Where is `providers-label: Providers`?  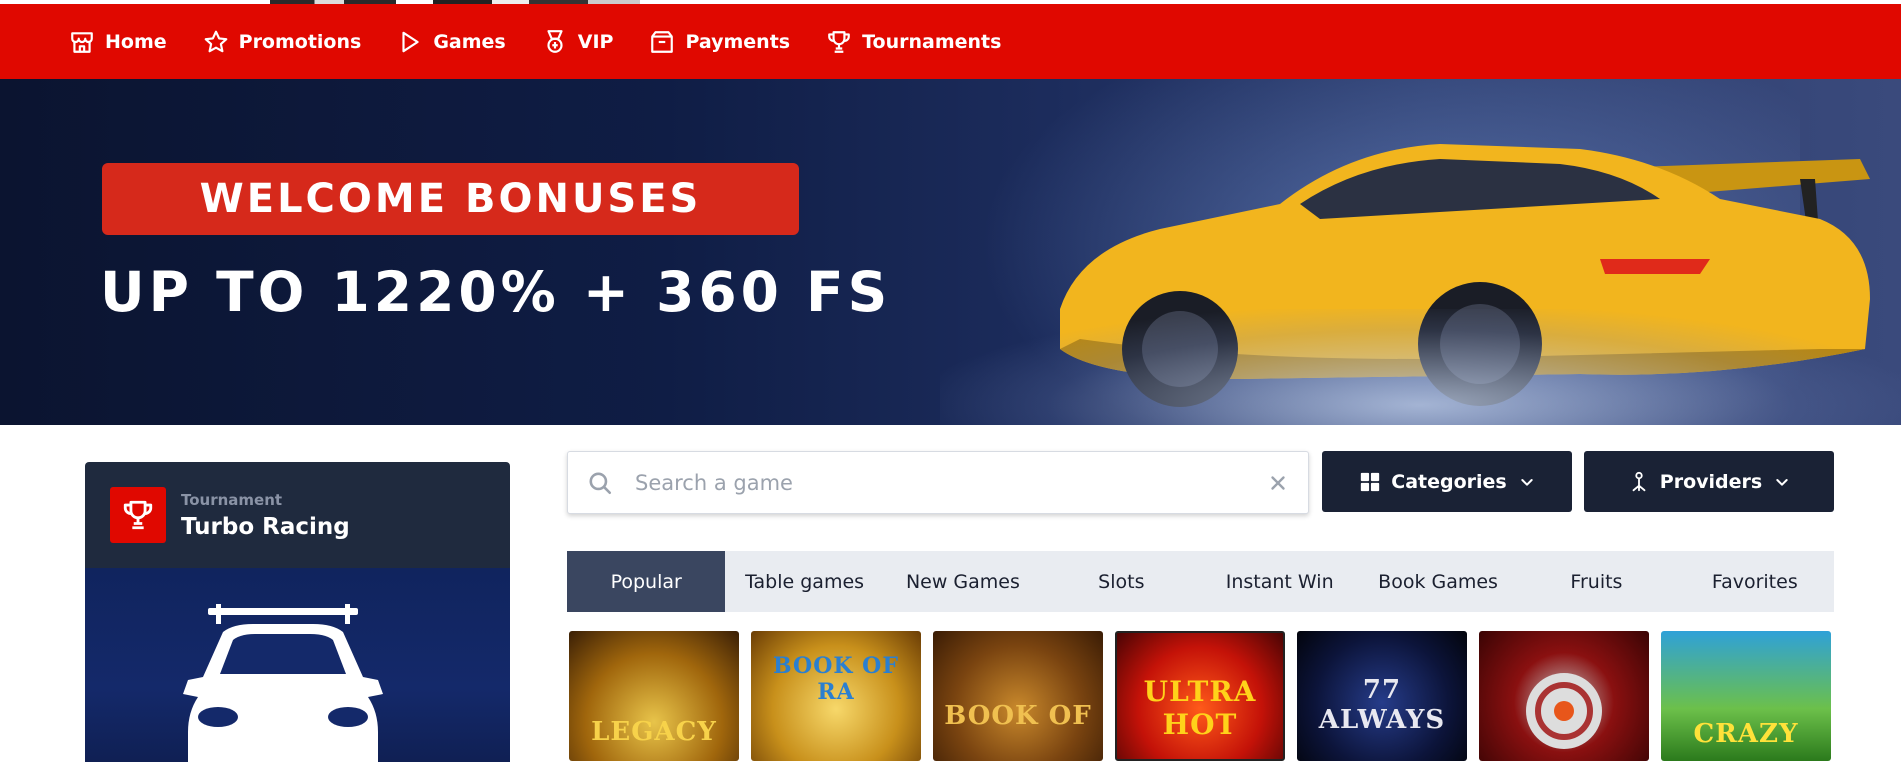
providers-label: Providers is located at coordinates (1711, 481).